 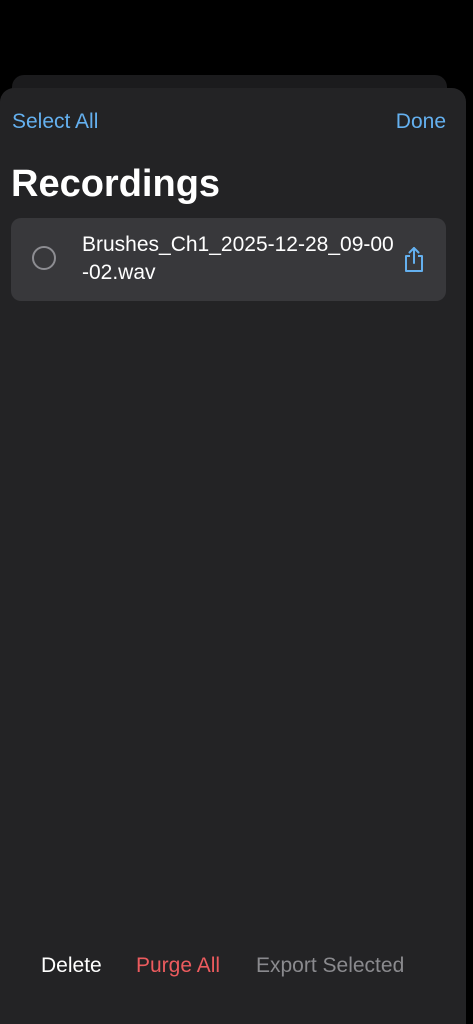 I want to click on page-title: Recordings, so click(x=116, y=184).